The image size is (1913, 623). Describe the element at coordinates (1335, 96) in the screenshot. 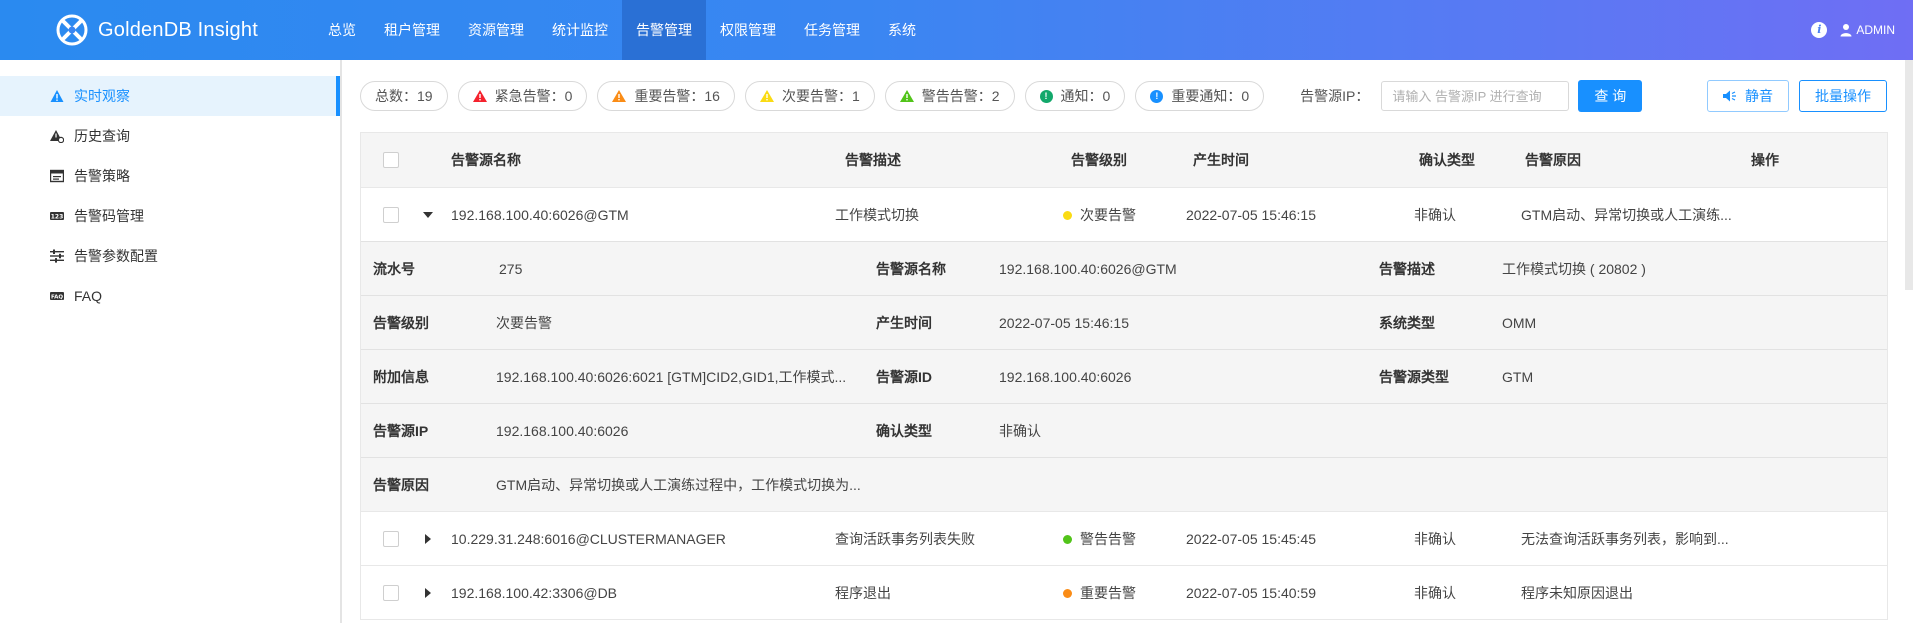

I see `source-ip-label: 告警源IP：` at that location.